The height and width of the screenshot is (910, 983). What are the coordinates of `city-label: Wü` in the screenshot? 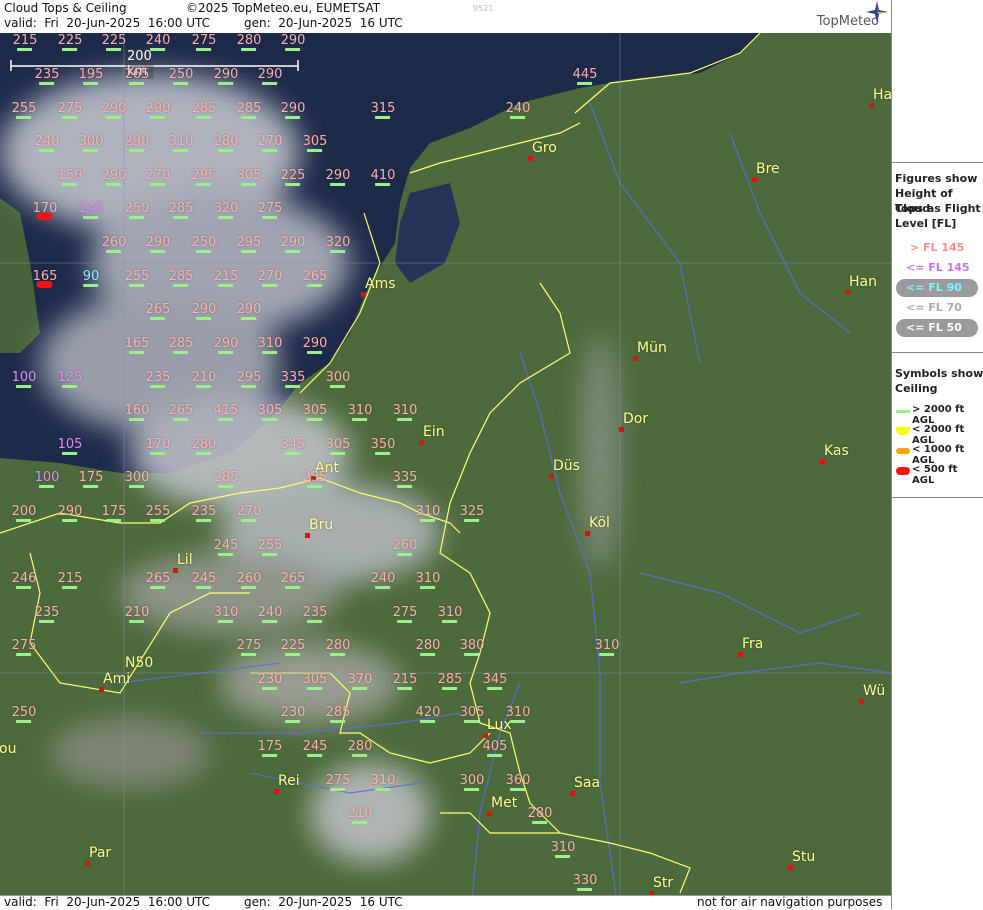 It's located at (874, 691).